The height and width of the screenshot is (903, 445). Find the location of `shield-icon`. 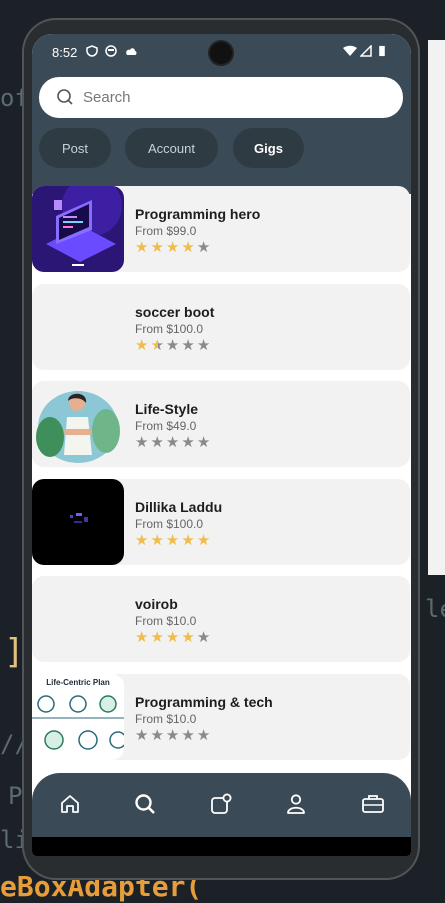

shield-icon is located at coordinates (92, 51).